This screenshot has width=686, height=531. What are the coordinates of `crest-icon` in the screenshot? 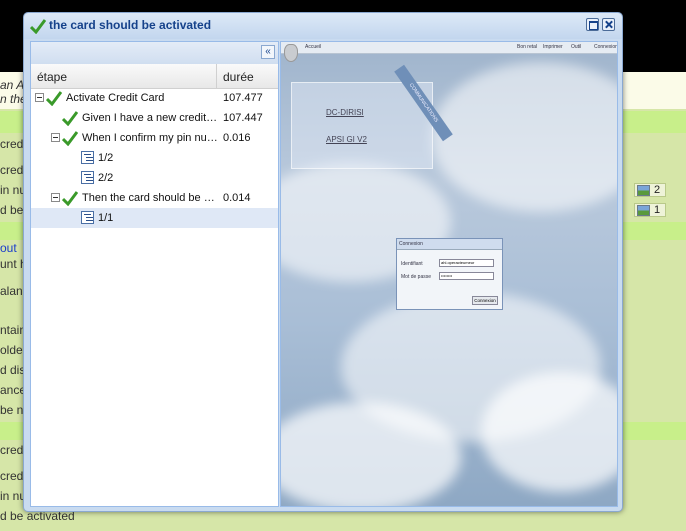 It's located at (291, 53).